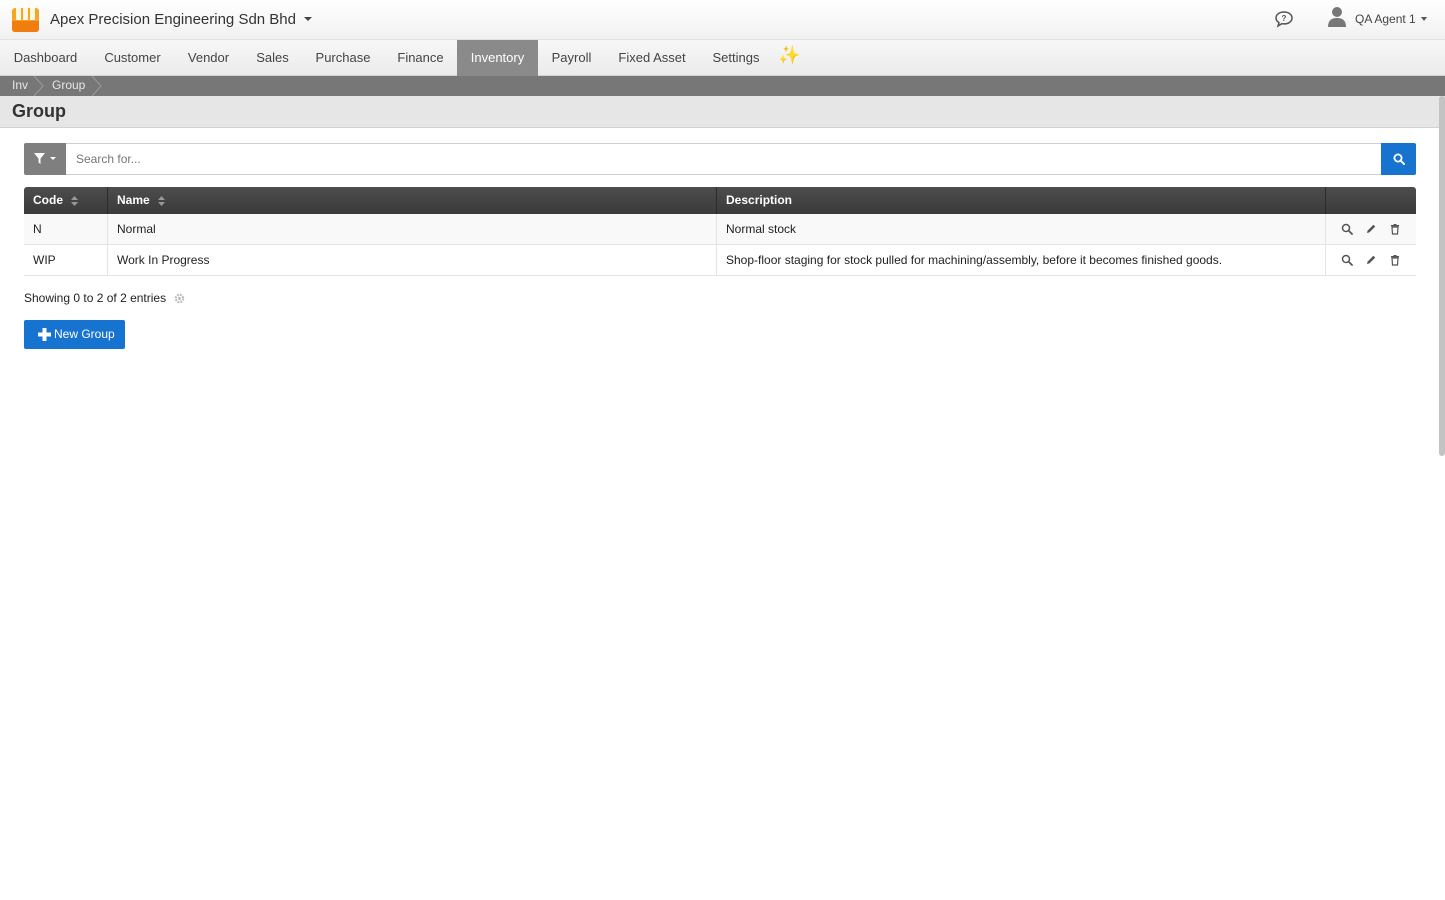  What do you see at coordinates (1371, 200) in the screenshot?
I see `column-header-actions` at bounding box center [1371, 200].